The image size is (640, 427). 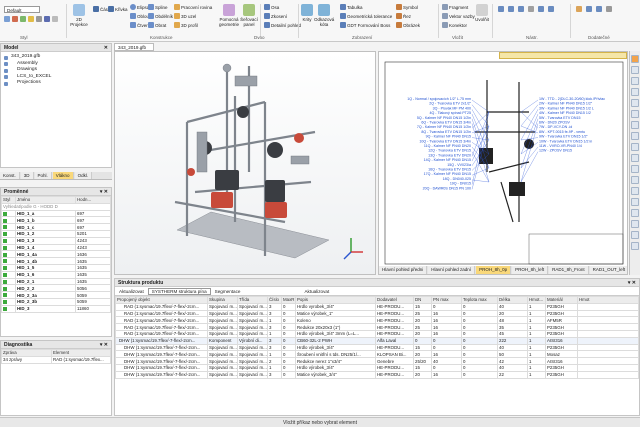 I want to click on extra-icons, so click(x=606, y=9).